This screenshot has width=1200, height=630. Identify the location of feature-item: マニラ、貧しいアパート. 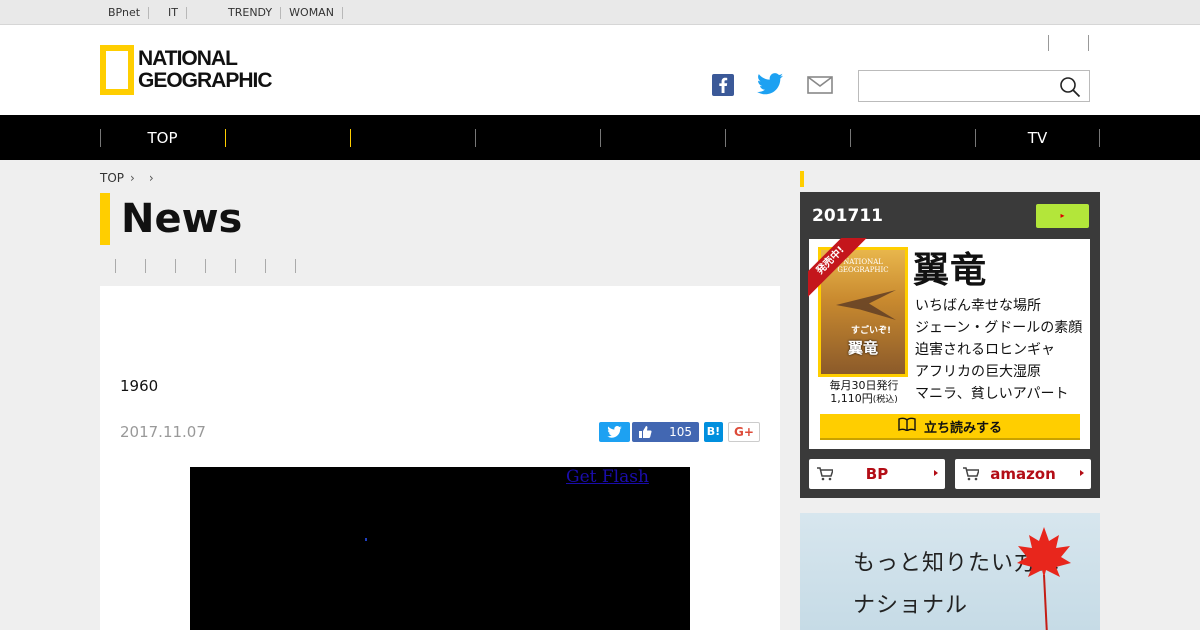
(992, 394).